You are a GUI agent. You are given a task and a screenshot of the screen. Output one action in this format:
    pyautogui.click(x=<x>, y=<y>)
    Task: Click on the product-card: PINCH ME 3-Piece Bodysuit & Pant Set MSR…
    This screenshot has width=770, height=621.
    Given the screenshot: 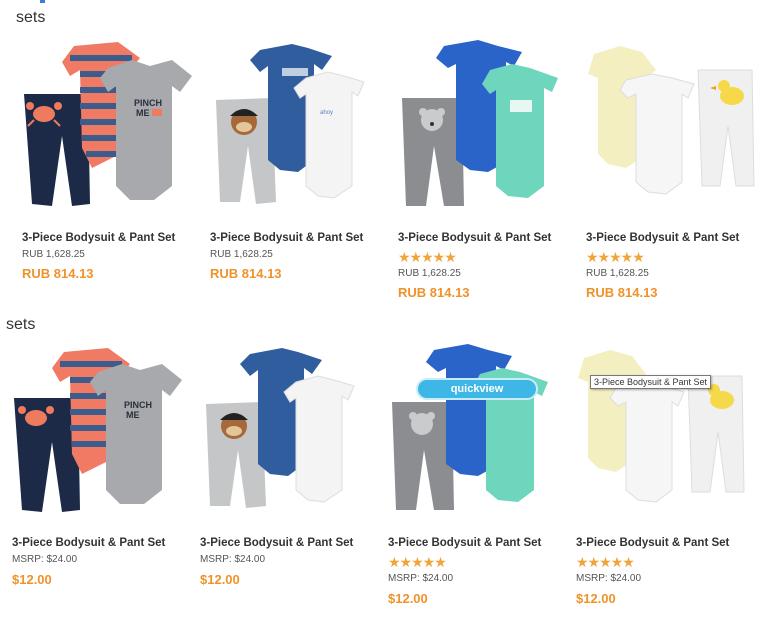 What is the action you would take?
    pyautogui.click(x=100, y=467)
    